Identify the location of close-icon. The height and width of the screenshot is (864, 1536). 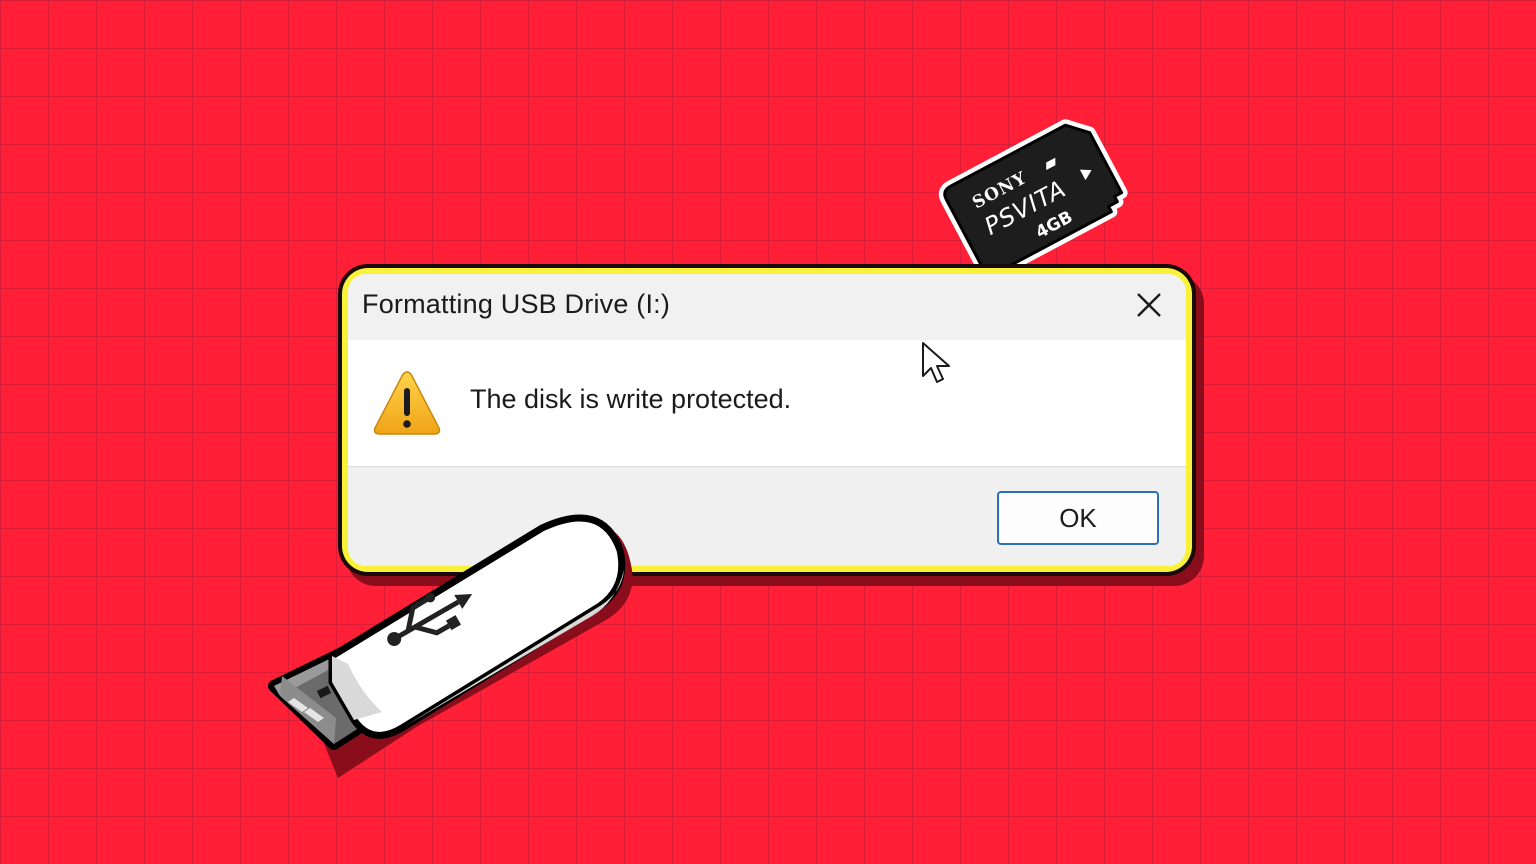
(1149, 305).